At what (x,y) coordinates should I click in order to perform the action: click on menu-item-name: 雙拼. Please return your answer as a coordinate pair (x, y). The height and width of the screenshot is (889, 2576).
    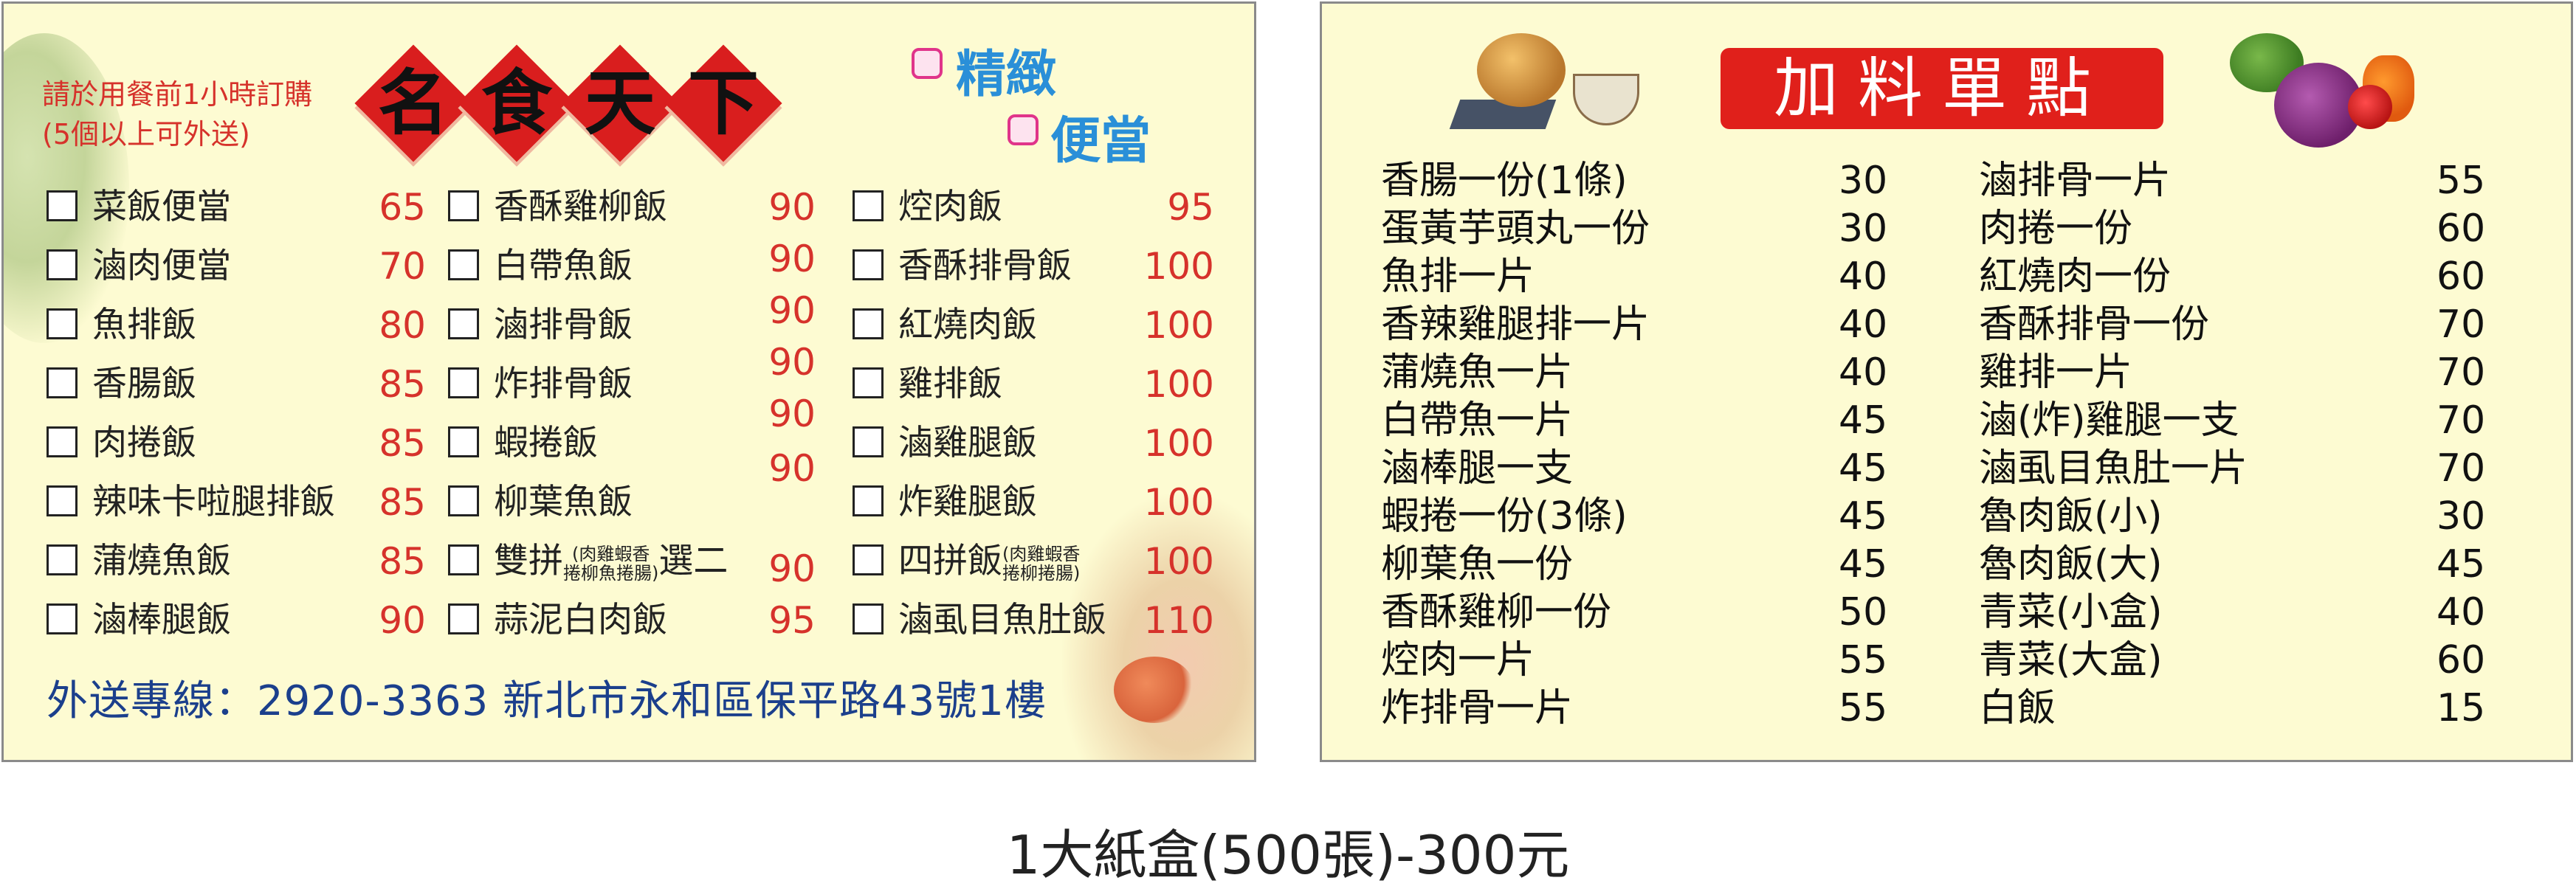
    Looking at the image, I should click on (528, 561).